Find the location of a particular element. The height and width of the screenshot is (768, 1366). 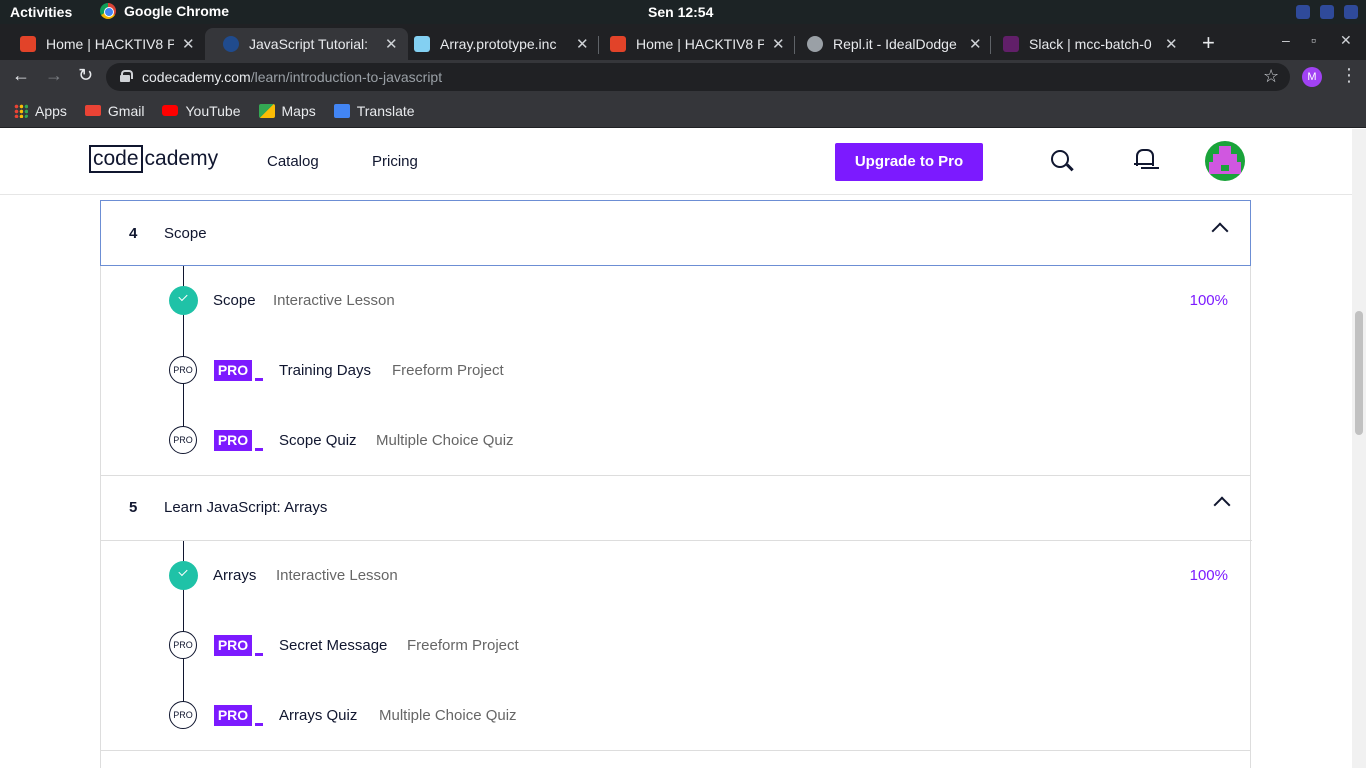

bookmark-apps: Apps is located at coordinates (40, 111).